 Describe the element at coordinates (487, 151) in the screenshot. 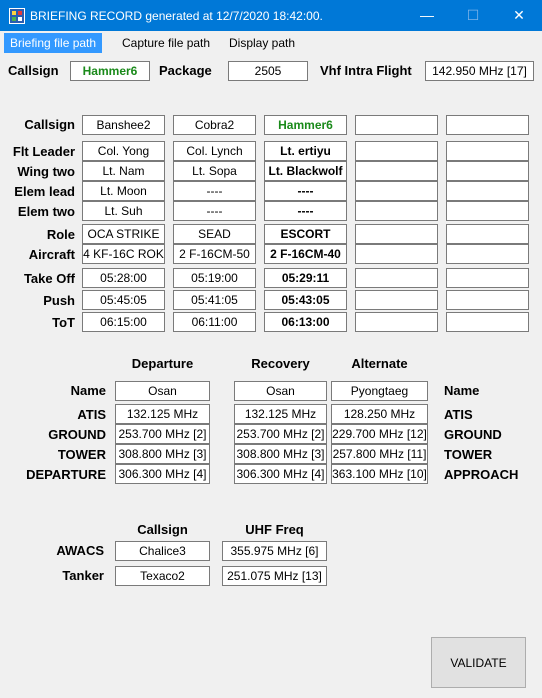

I see `flight-5-flt-leader-field` at that location.